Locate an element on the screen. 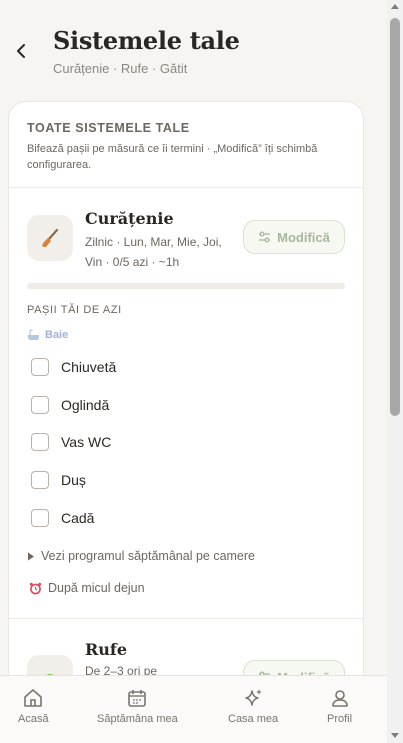 This screenshot has width=403, height=743. back-button is located at coordinates (21, 51).